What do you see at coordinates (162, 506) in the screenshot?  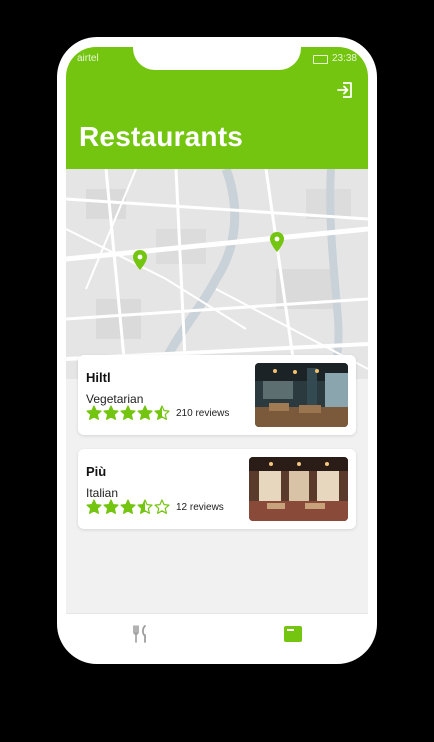 I see `star-empty-icon` at bounding box center [162, 506].